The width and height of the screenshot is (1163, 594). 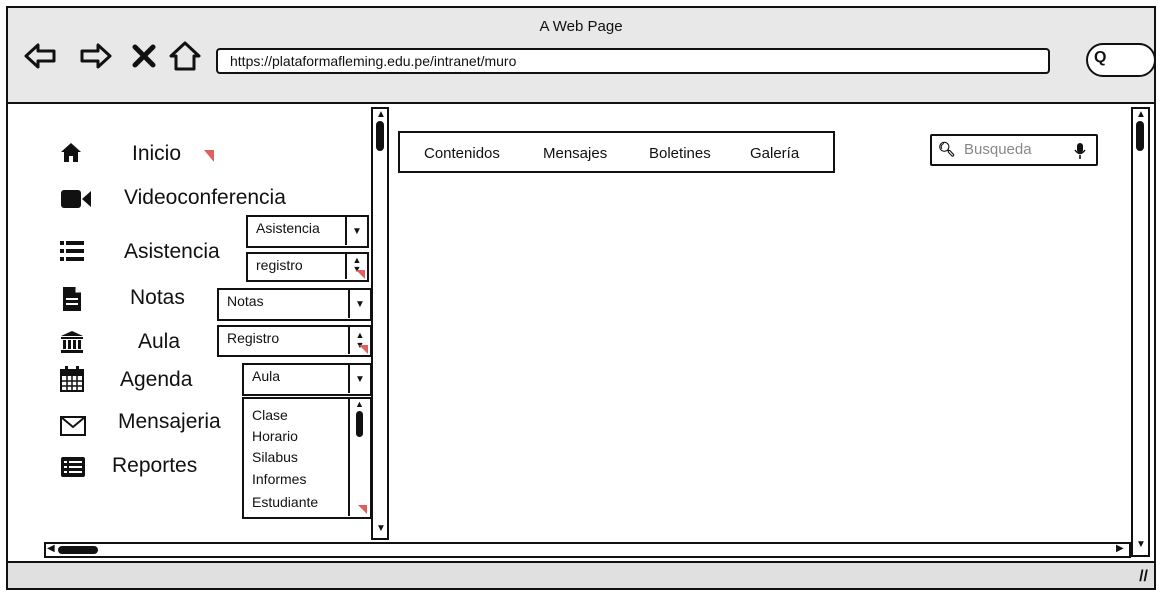 I want to click on scroll-right-icon: ▶, so click(x=1120, y=548).